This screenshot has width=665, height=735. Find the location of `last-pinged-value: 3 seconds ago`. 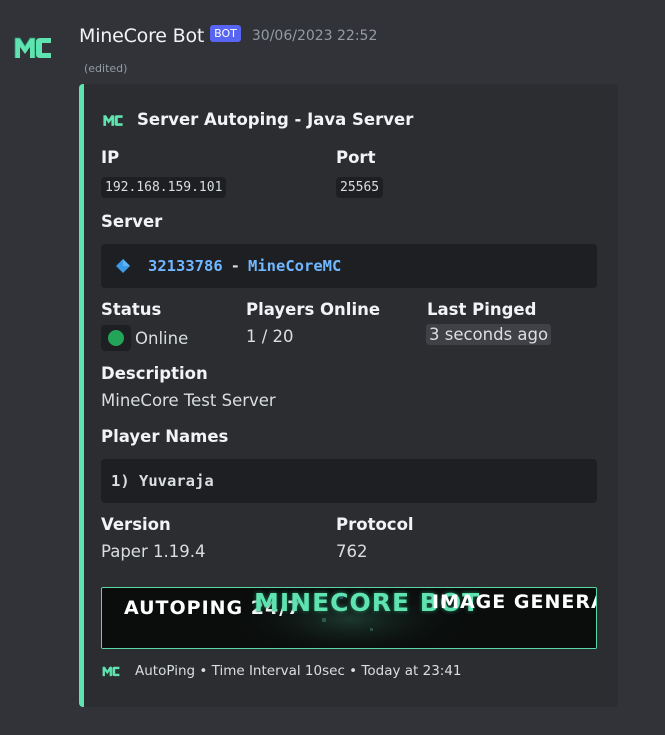

last-pinged-value: 3 seconds ago is located at coordinates (489, 334).